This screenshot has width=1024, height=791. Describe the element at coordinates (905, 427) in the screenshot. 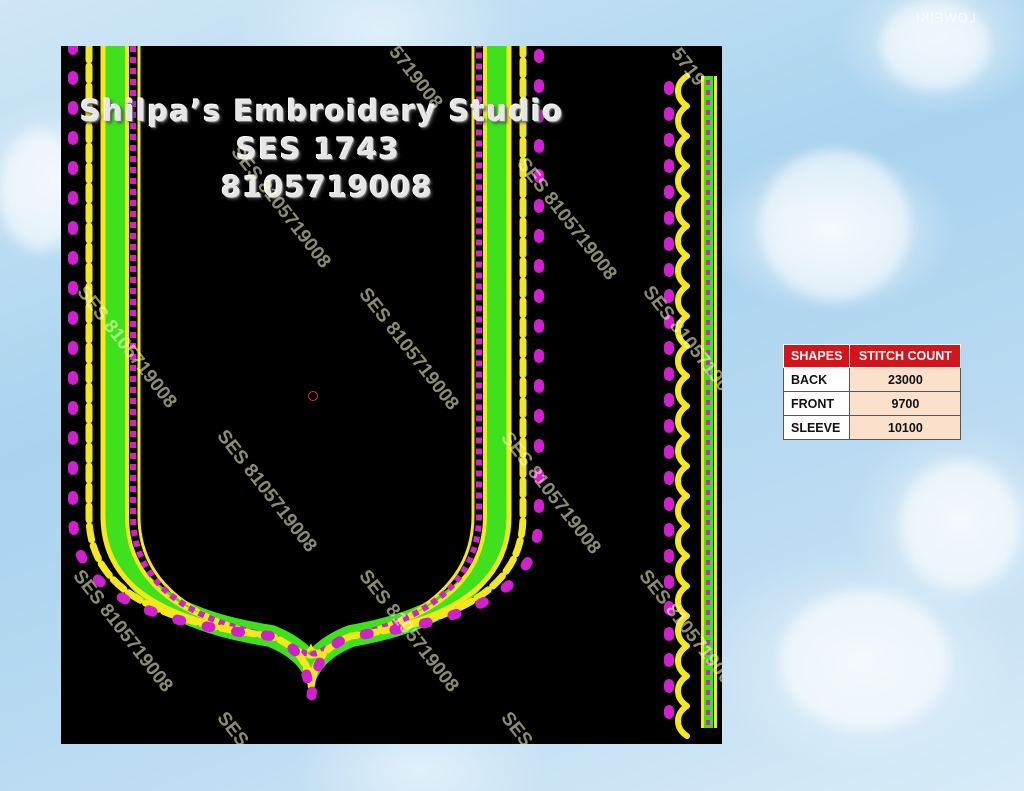

I see `count-cell: 10100` at that location.